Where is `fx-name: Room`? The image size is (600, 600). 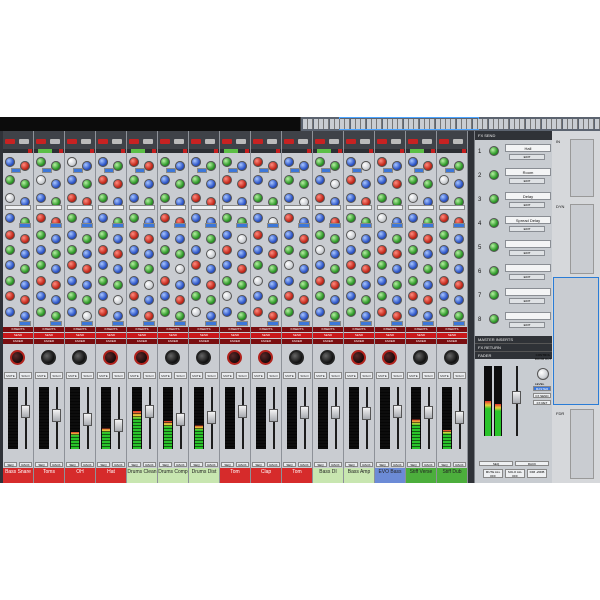
fx-name: Room is located at coordinates (528, 172).